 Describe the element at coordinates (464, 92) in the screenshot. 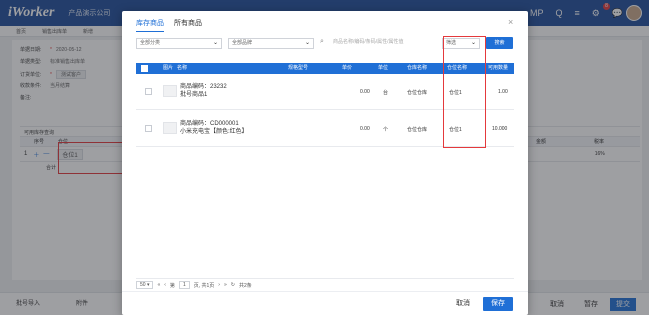

I see `location-column-highlight-box` at that location.